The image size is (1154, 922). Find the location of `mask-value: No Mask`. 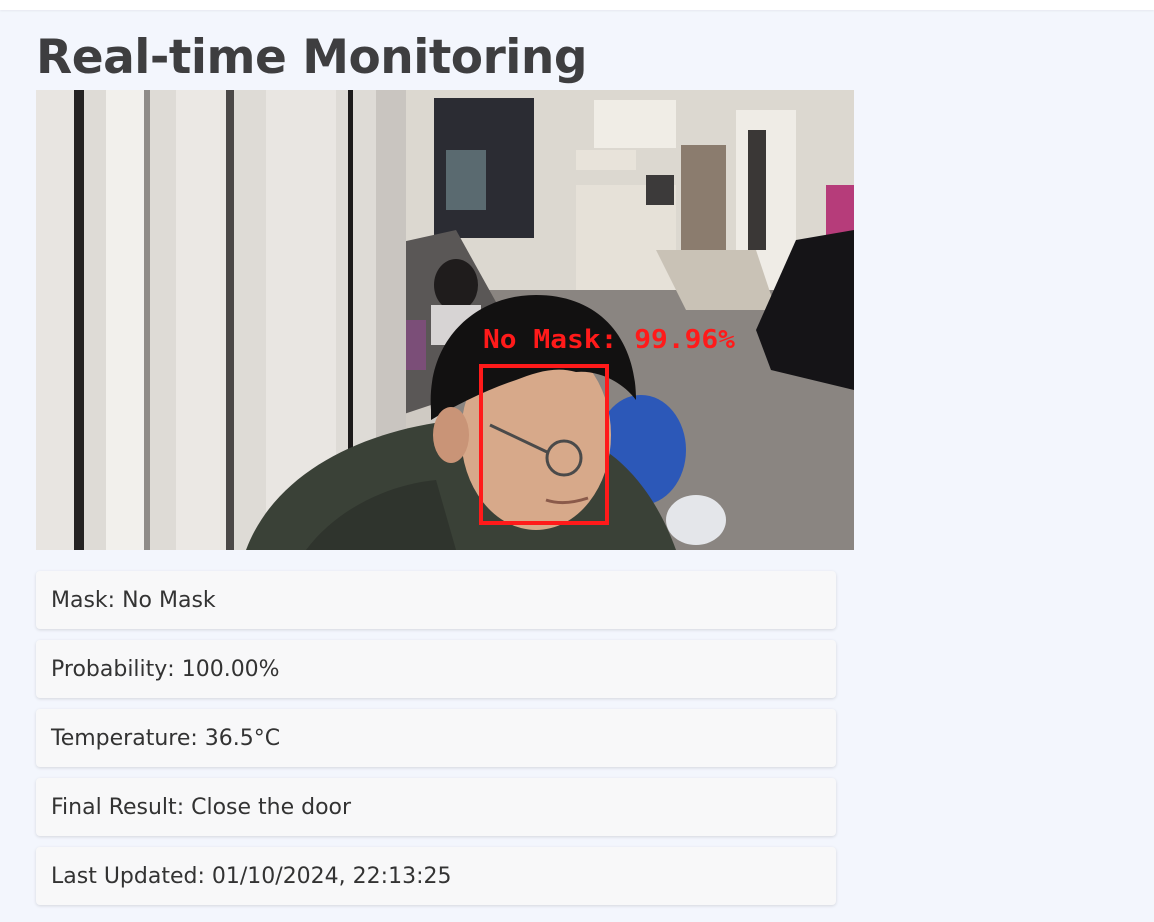

mask-value: No Mask is located at coordinates (169, 600).